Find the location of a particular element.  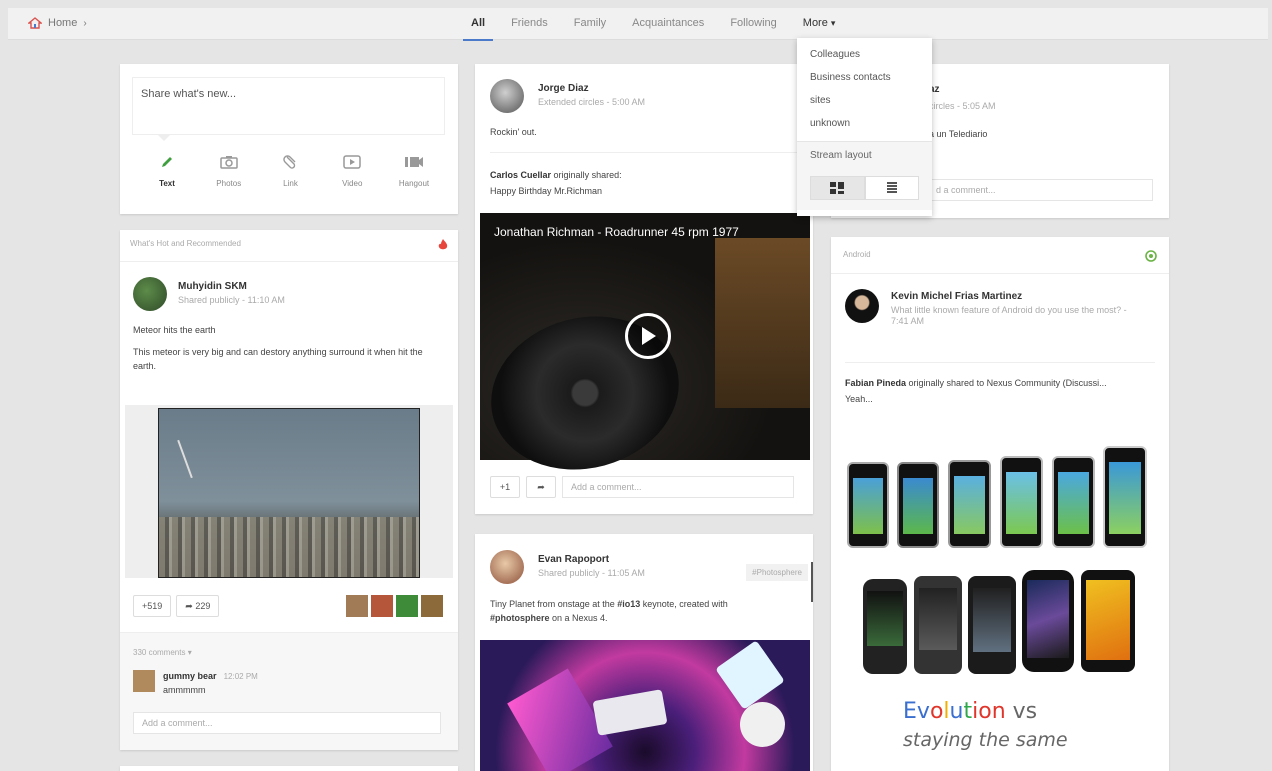

menu-item-unknown: unknown is located at coordinates (864, 123).